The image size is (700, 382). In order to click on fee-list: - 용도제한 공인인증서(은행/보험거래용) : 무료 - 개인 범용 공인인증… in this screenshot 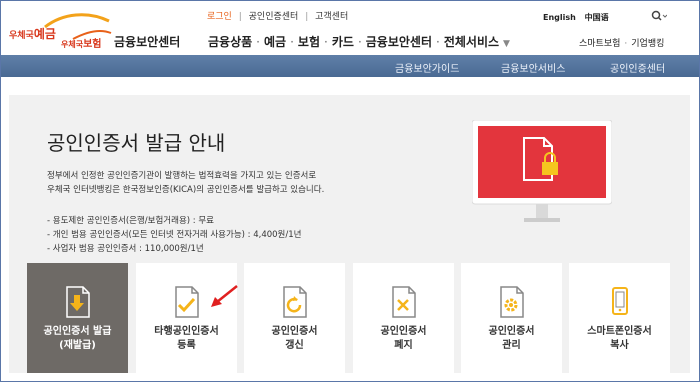, I will do `click(174, 235)`.